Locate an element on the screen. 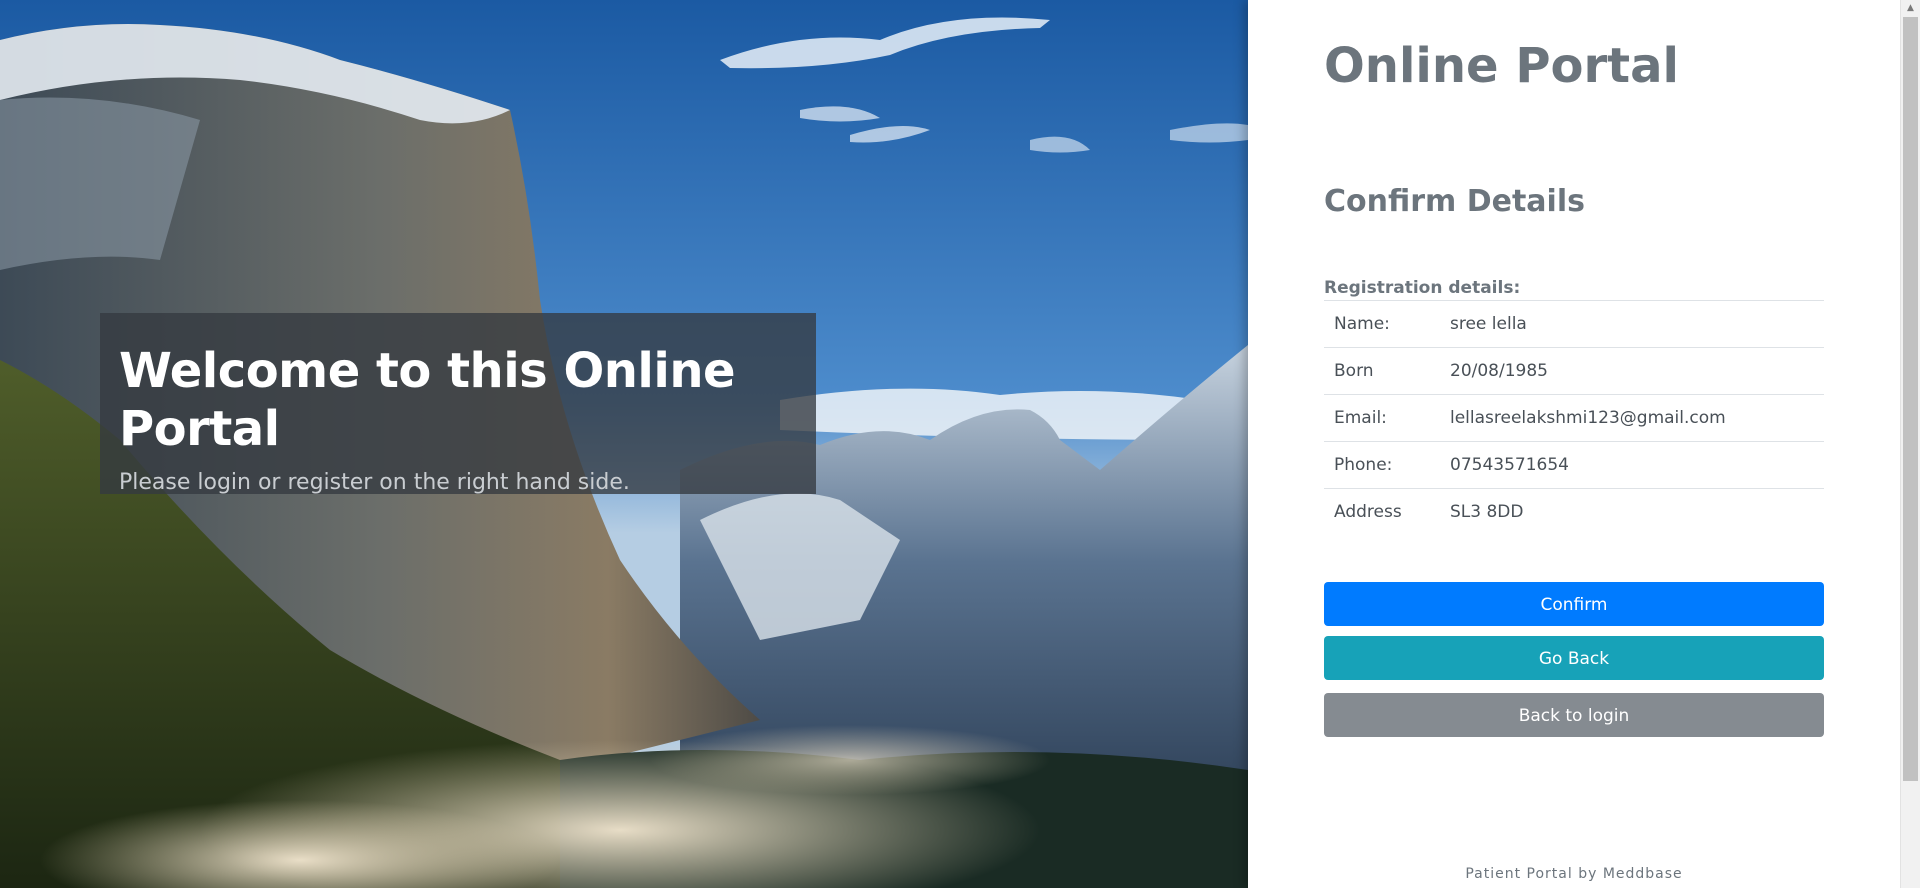 This screenshot has width=1920, height=888. detail-value-born: 20/08/1985 is located at coordinates (1632, 371).